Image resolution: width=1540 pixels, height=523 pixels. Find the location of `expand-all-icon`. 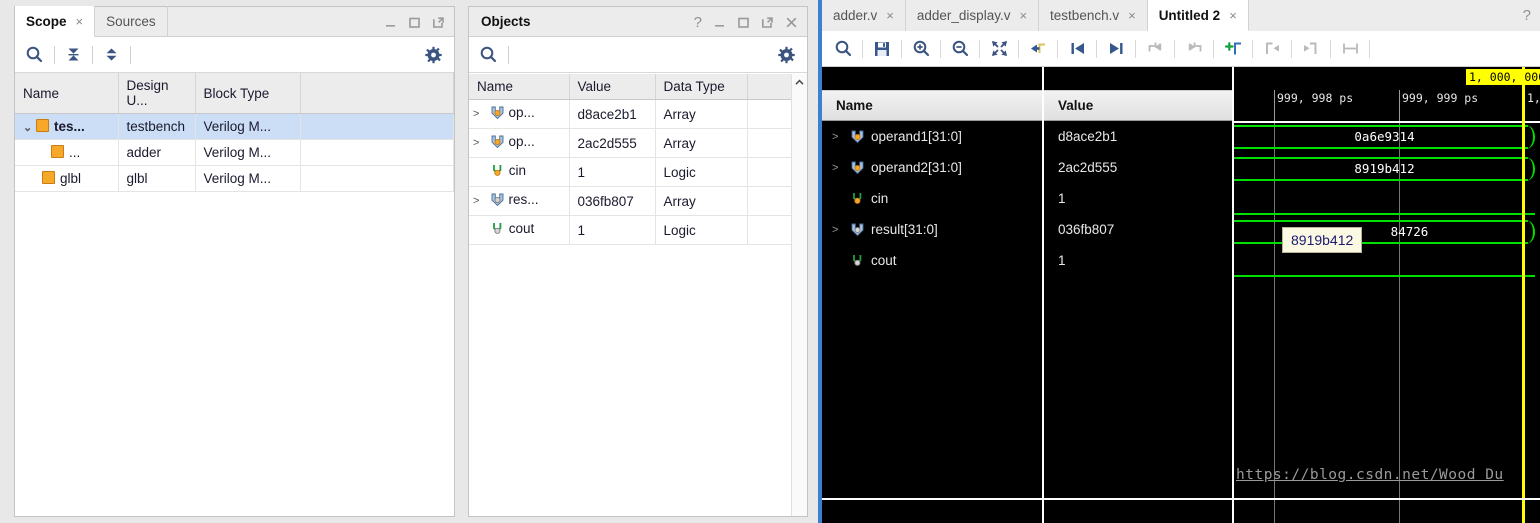

expand-all-icon is located at coordinates (111, 54).